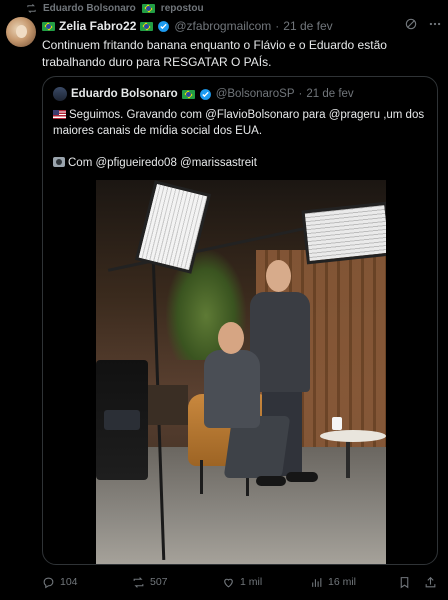 The image size is (448, 600). Describe the element at coordinates (60, 94) in the screenshot. I see `quote-author-avatar` at that location.